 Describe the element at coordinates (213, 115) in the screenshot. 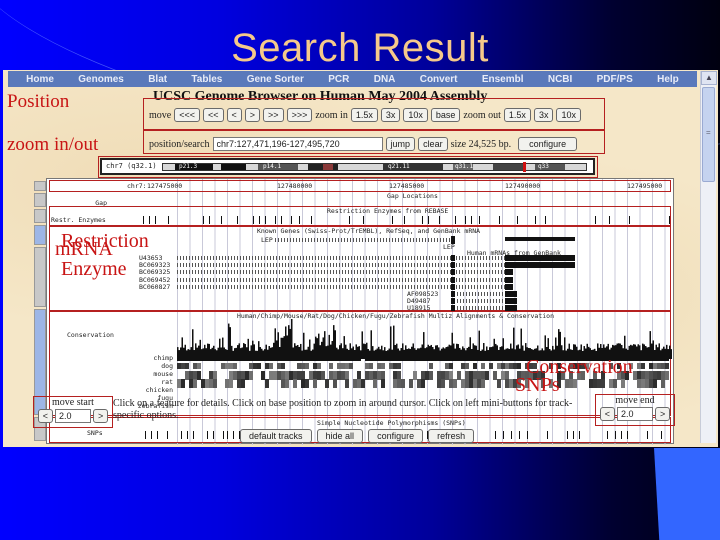

I see `move-left-button: <<` at that location.